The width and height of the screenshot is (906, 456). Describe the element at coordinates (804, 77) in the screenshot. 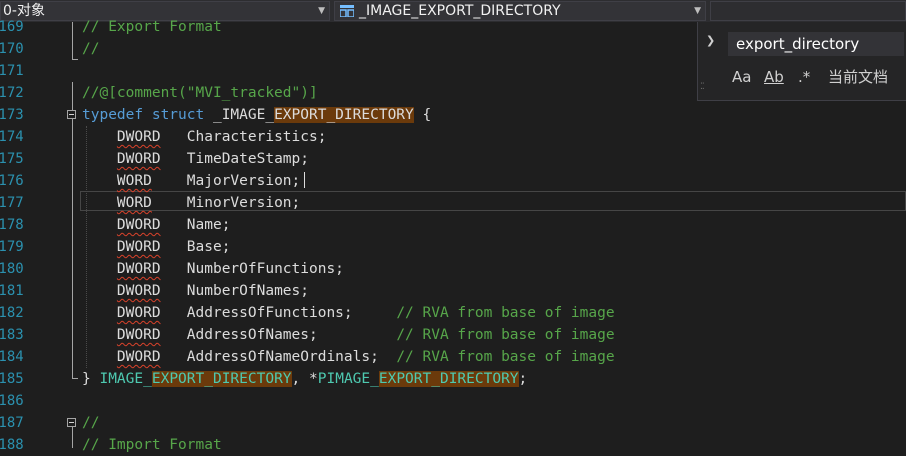

I see `regex-toggle: .*` at that location.